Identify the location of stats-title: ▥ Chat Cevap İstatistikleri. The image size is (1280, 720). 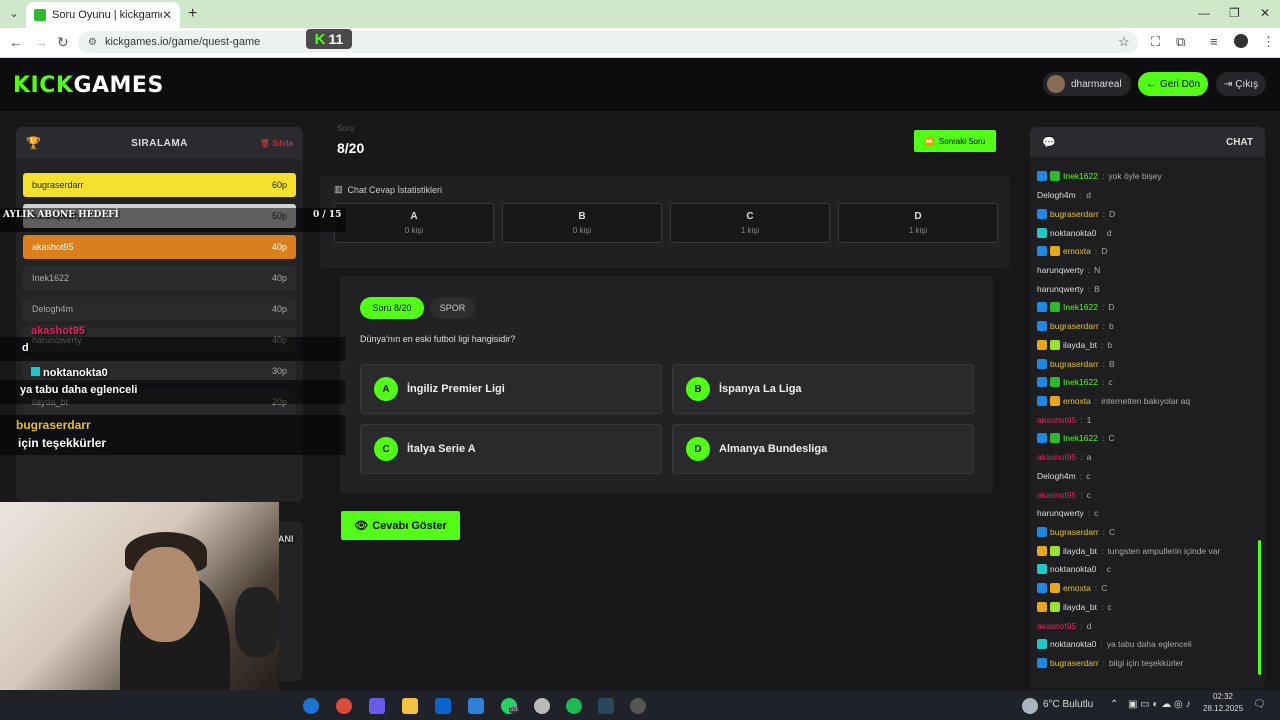
(388, 189).